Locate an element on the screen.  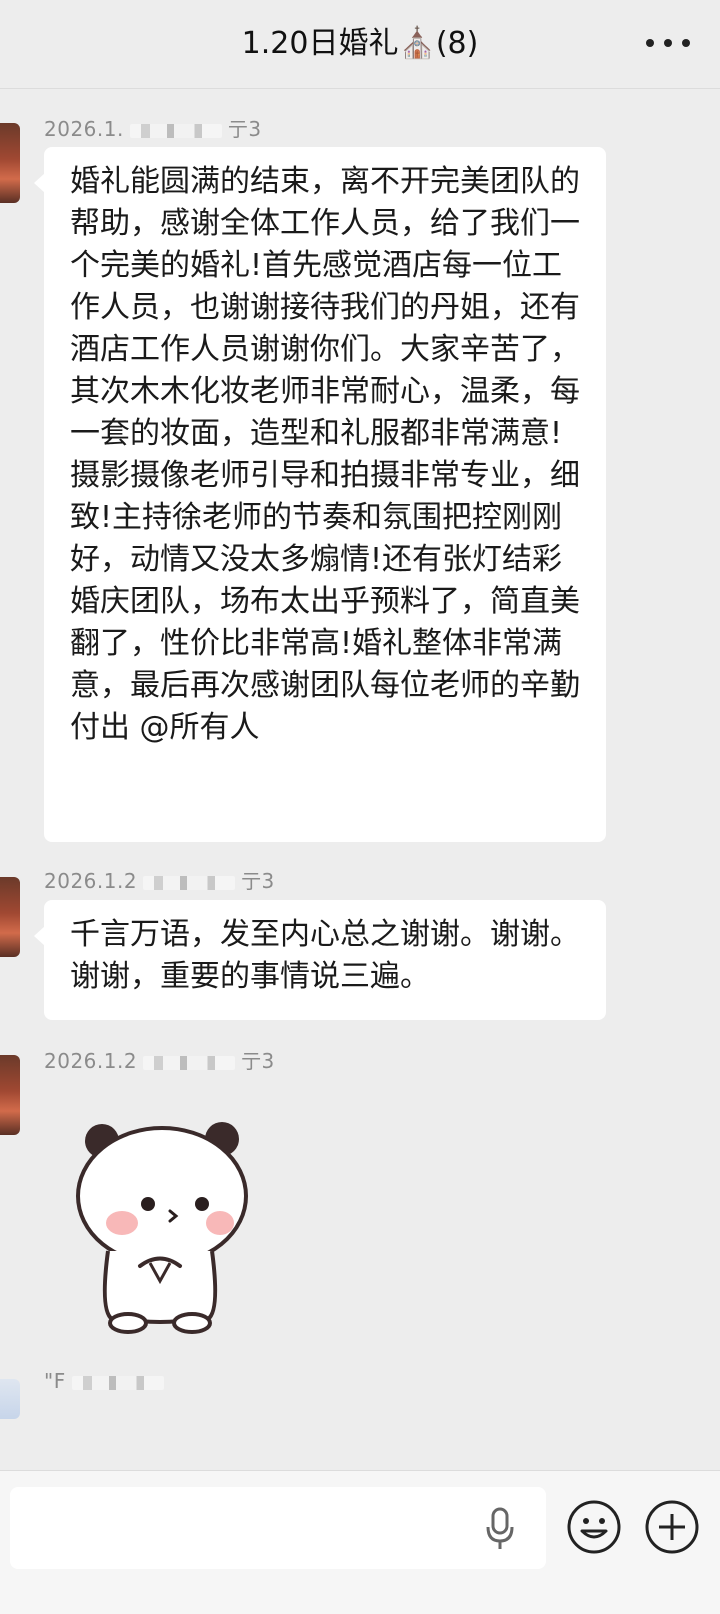
mic-icon is located at coordinates (500, 1529).